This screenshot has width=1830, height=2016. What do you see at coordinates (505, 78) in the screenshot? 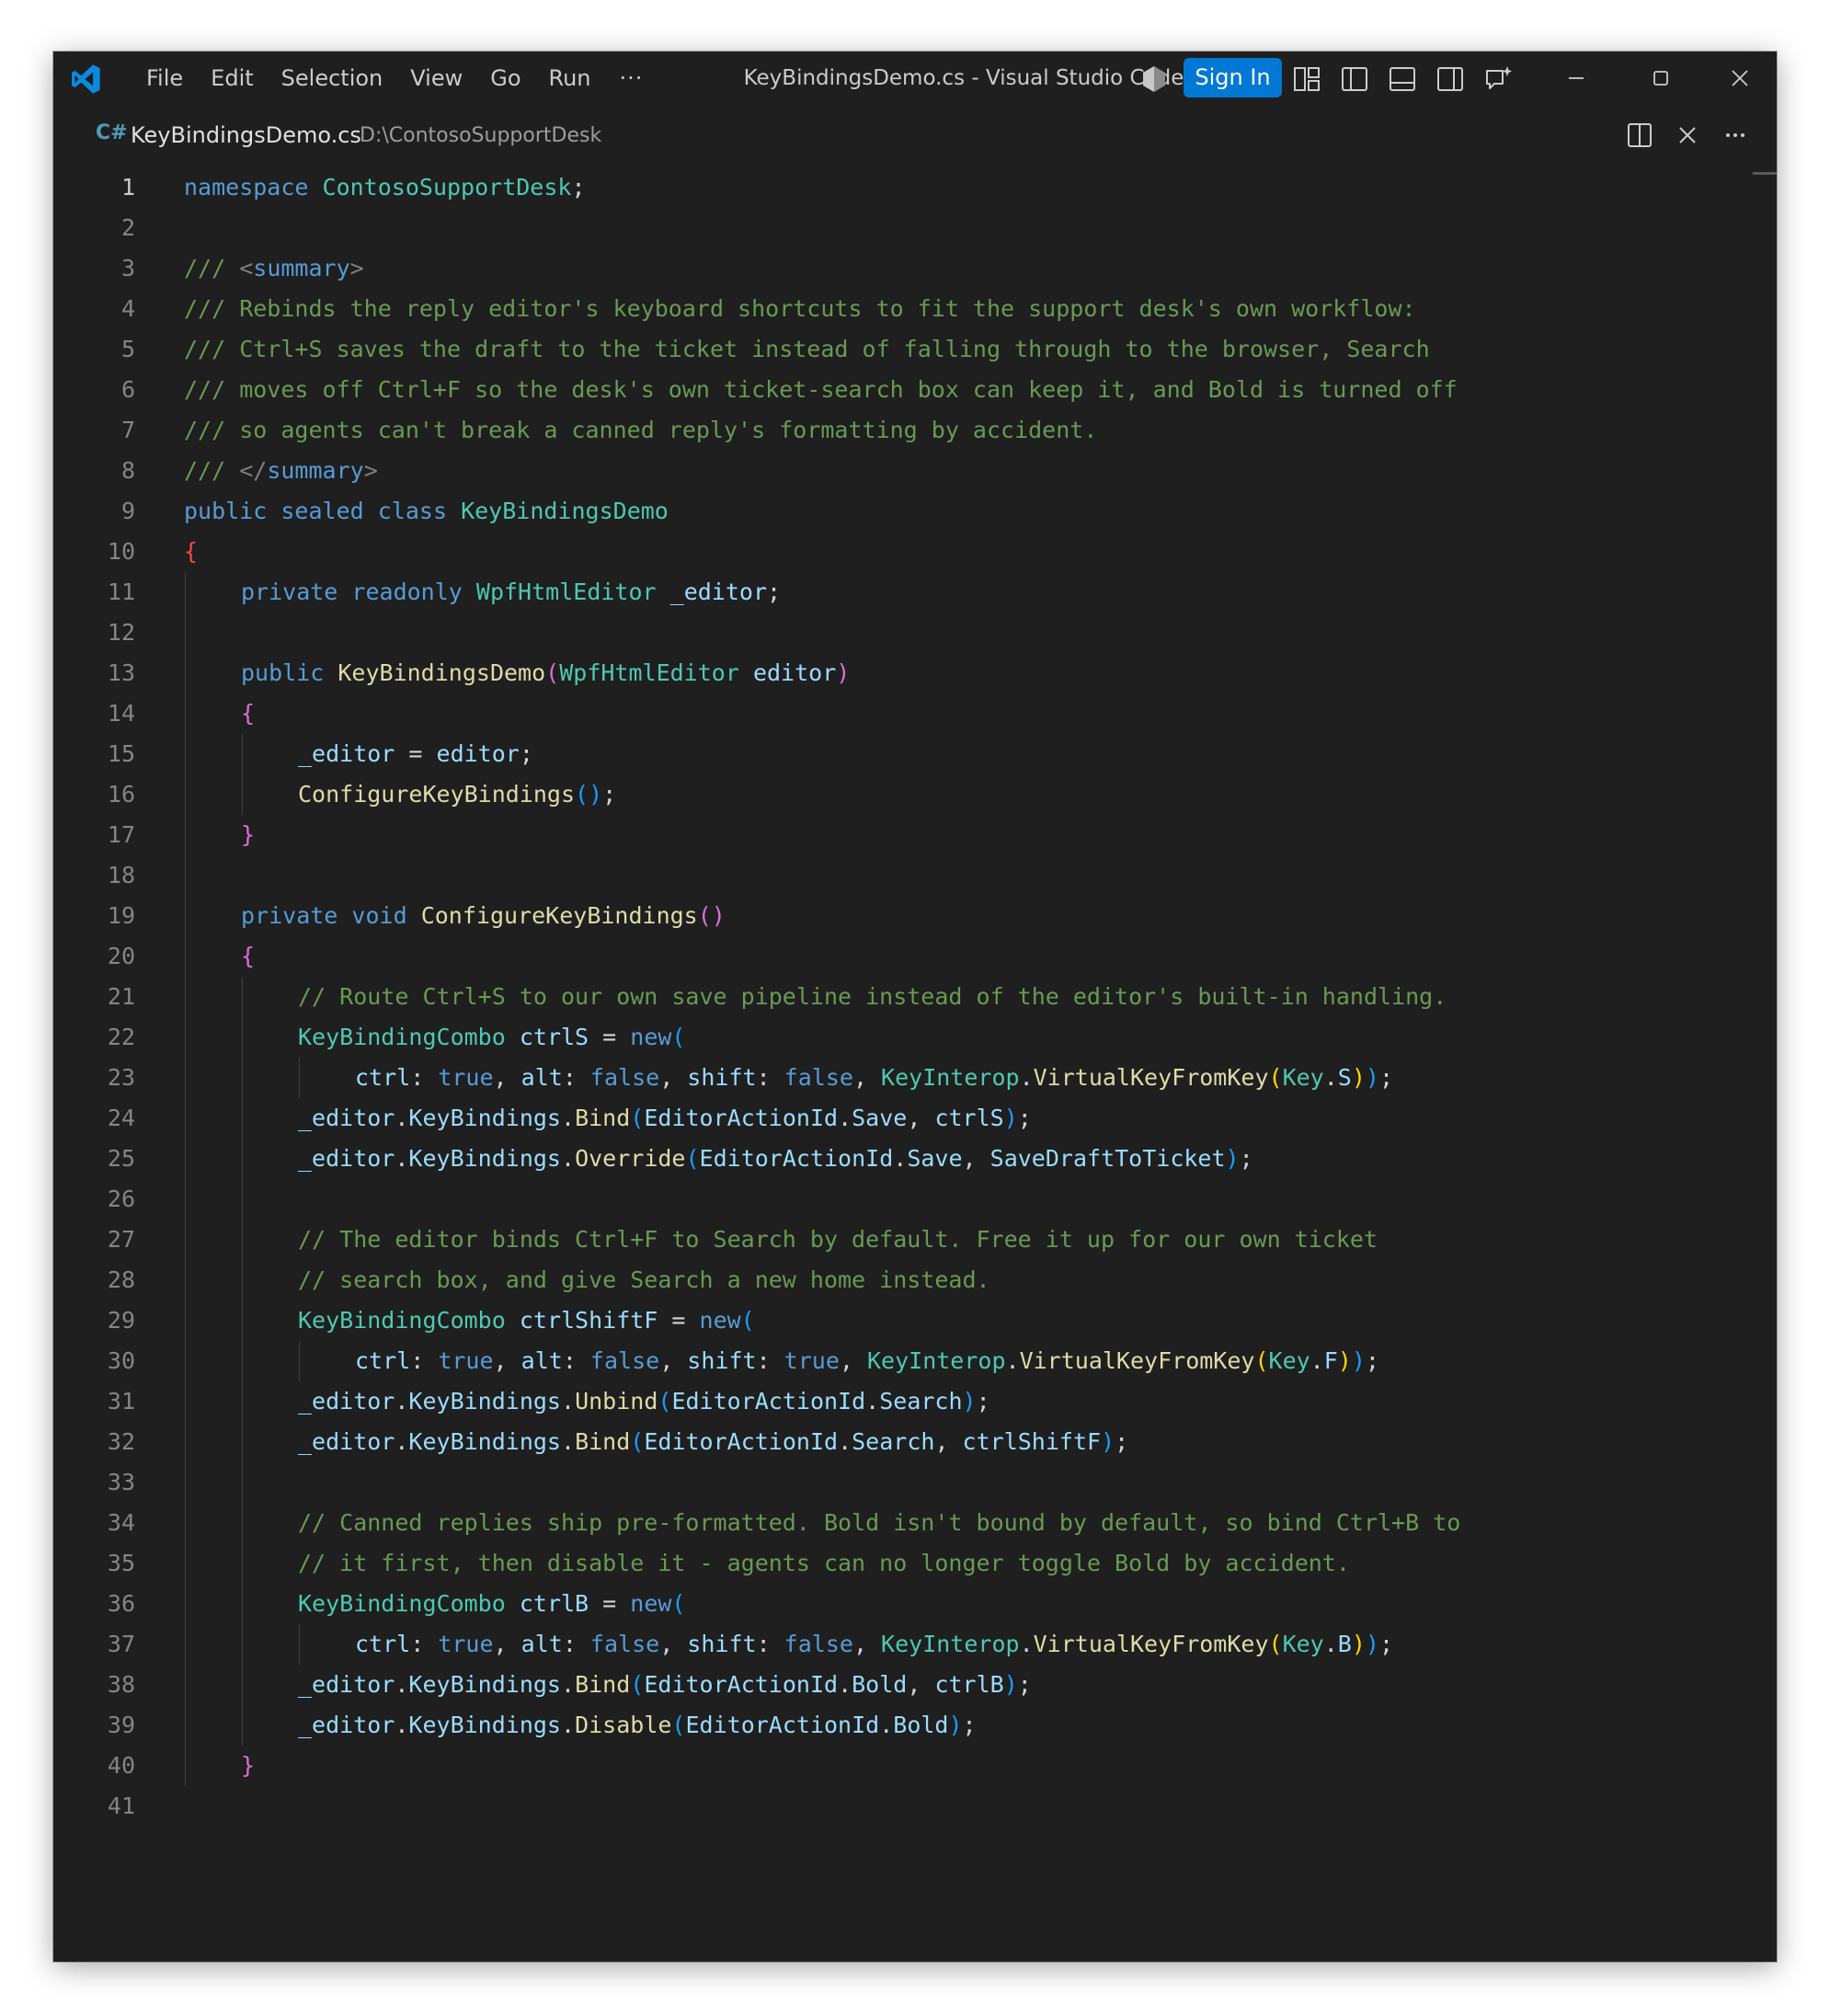
I see `menu-go: Go` at bounding box center [505, 78].